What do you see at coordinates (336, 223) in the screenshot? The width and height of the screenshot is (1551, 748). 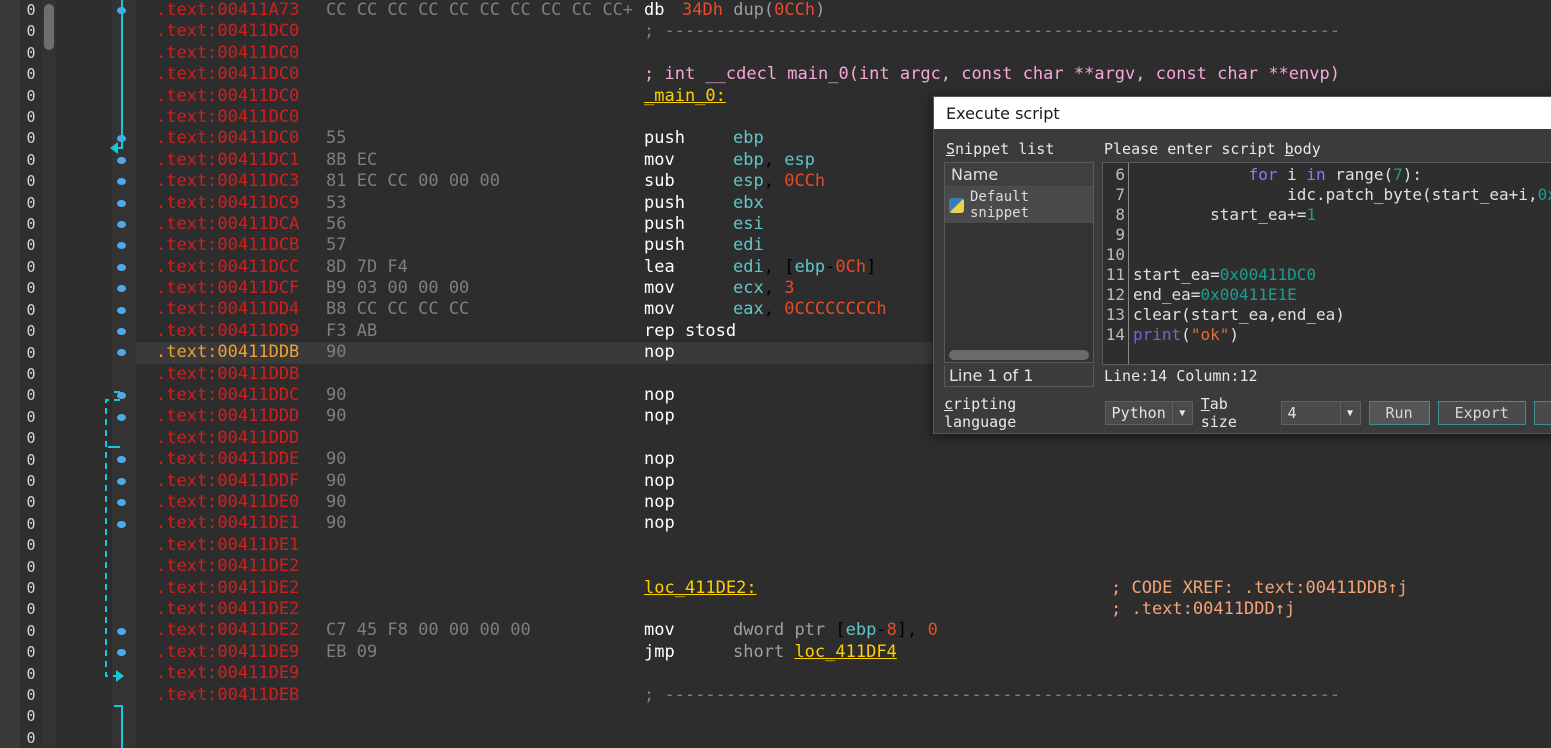 I see `disasm-bytes: 56` at bounding box center [336, 223].